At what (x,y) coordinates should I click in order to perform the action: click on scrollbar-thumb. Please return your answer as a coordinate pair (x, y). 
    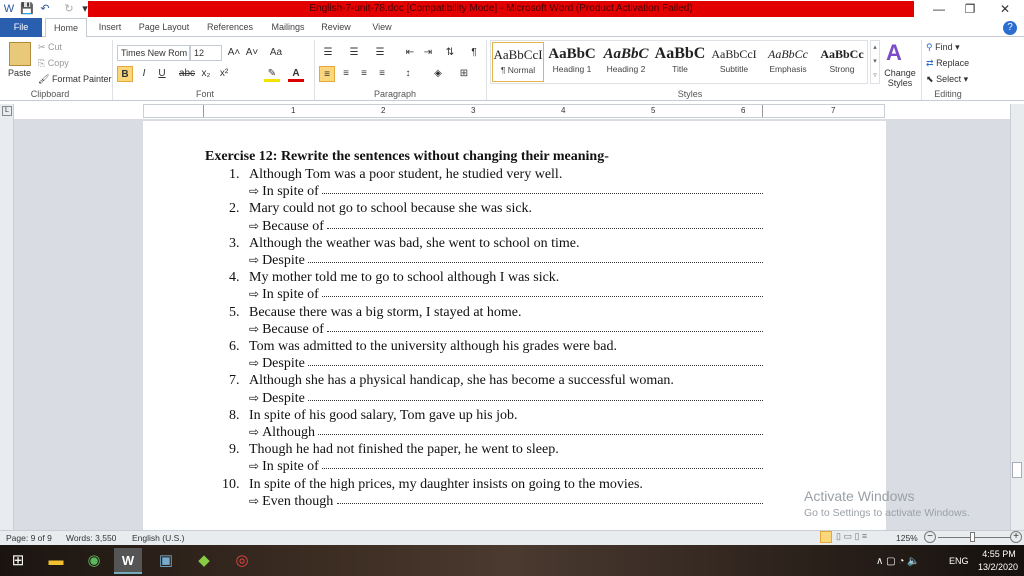
    Looking at the image, I should click on (1017, 470).